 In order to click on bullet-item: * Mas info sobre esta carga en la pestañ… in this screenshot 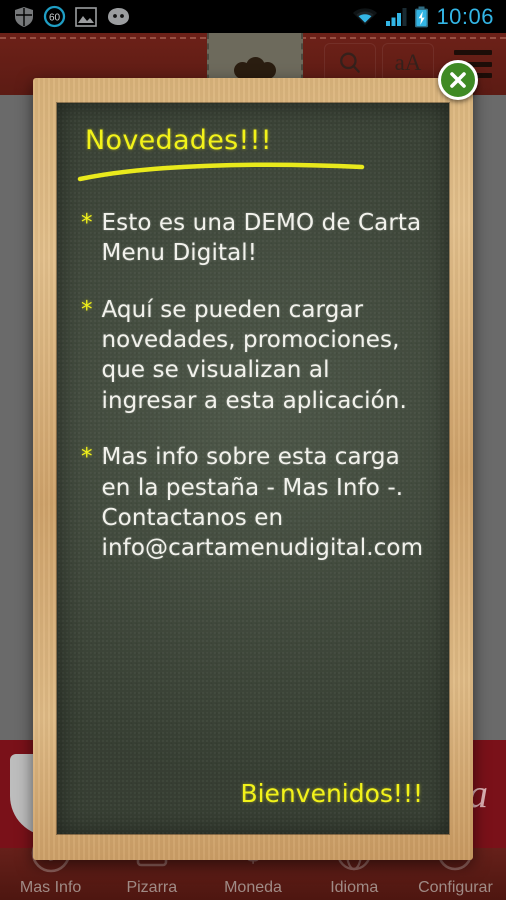, I will do `click(253, 502)`.